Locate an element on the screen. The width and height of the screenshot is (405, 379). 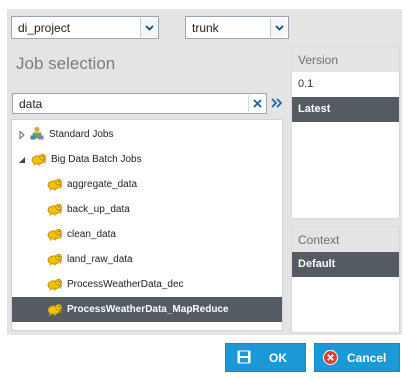
tree-node-job: clean_data is located at coordinates (147, 234).